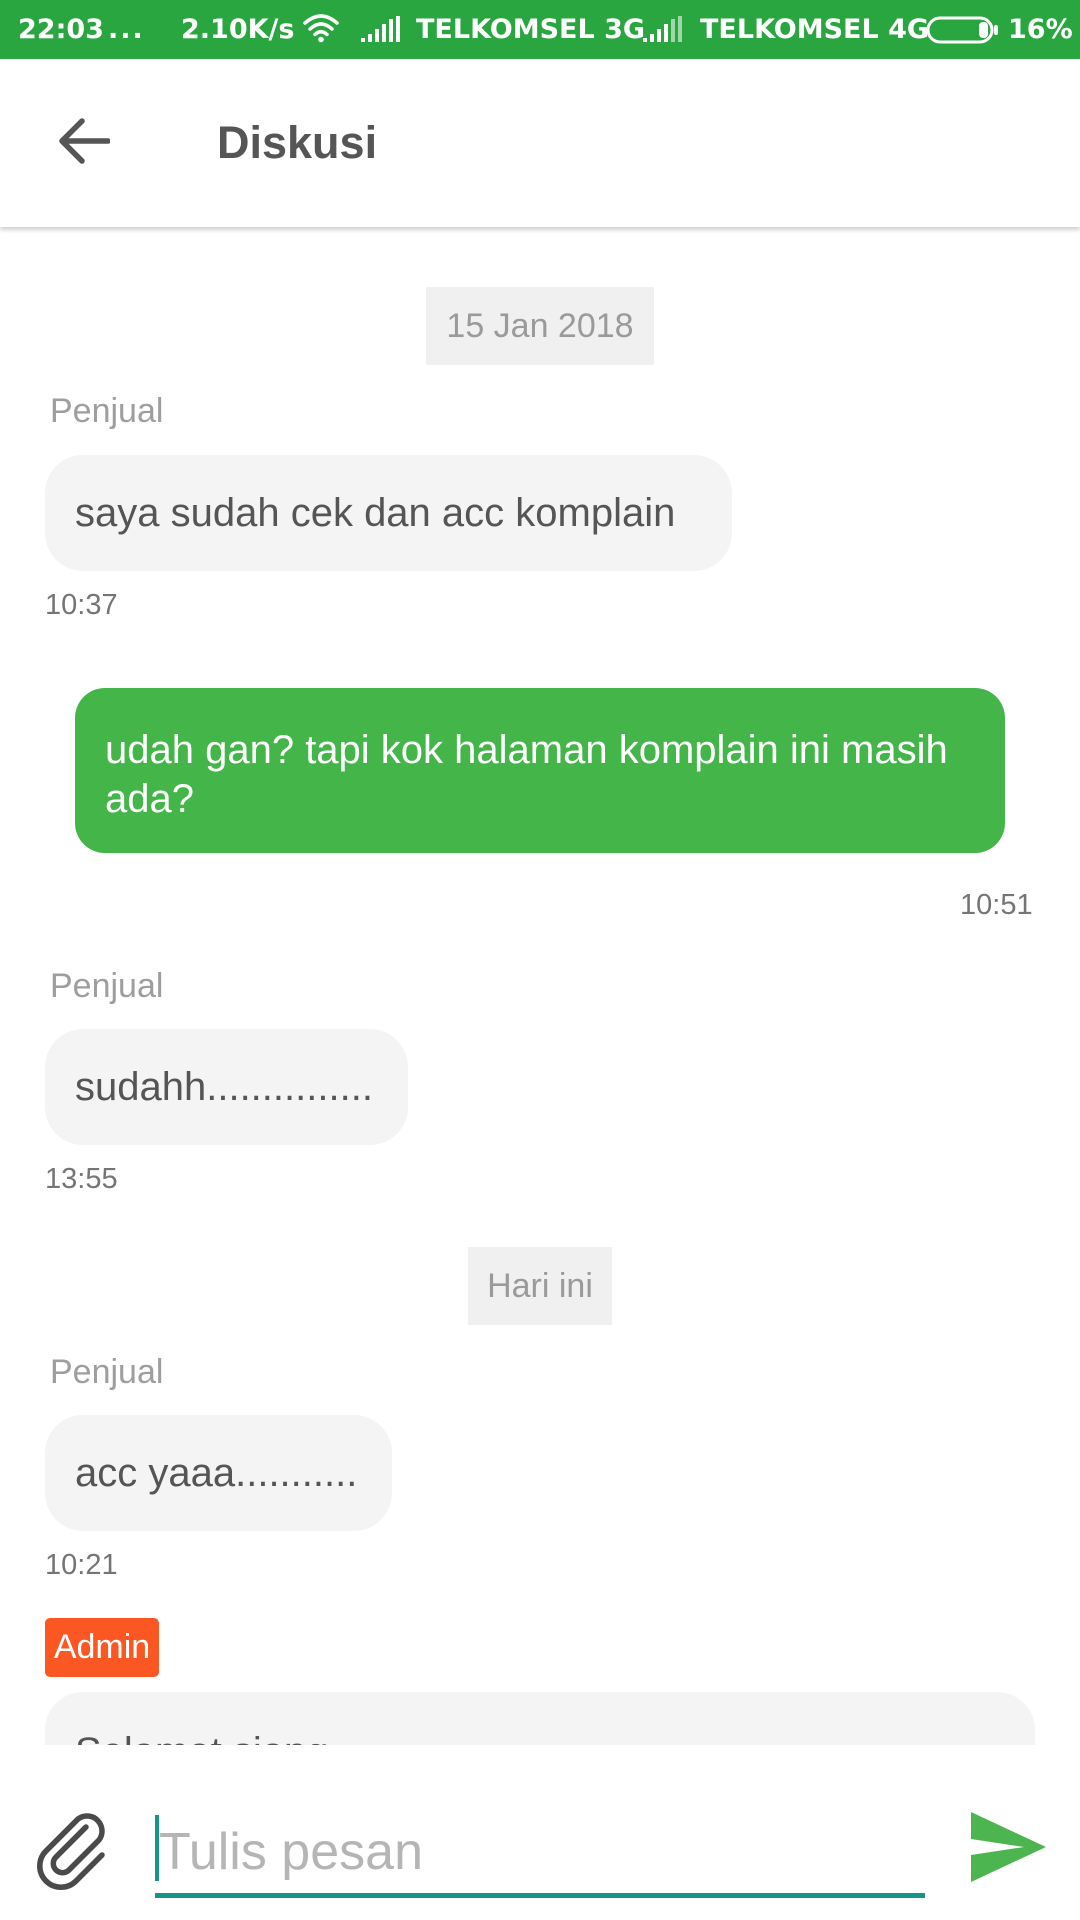  I want to click on network-speed: 2.10K/s, so click(238, 29).